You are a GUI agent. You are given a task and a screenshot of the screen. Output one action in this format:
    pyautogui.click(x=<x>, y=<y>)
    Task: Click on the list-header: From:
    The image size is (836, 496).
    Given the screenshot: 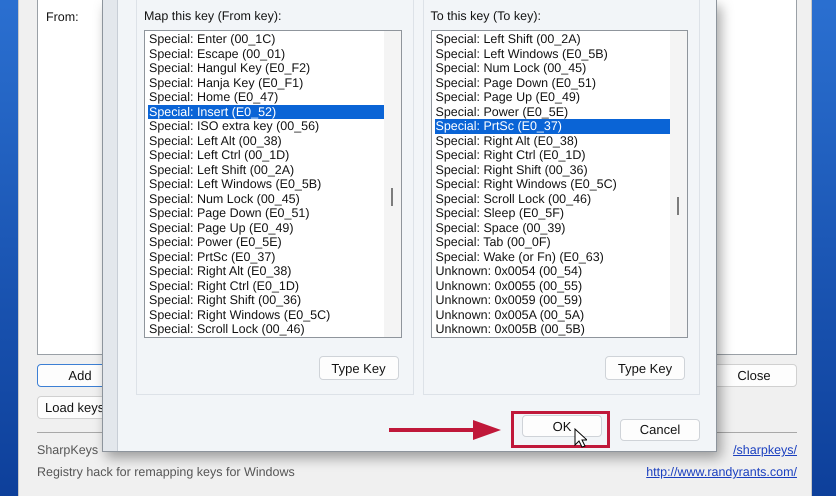 What is the action you would take?
    pyautogui.click(x=62, y=17)
    